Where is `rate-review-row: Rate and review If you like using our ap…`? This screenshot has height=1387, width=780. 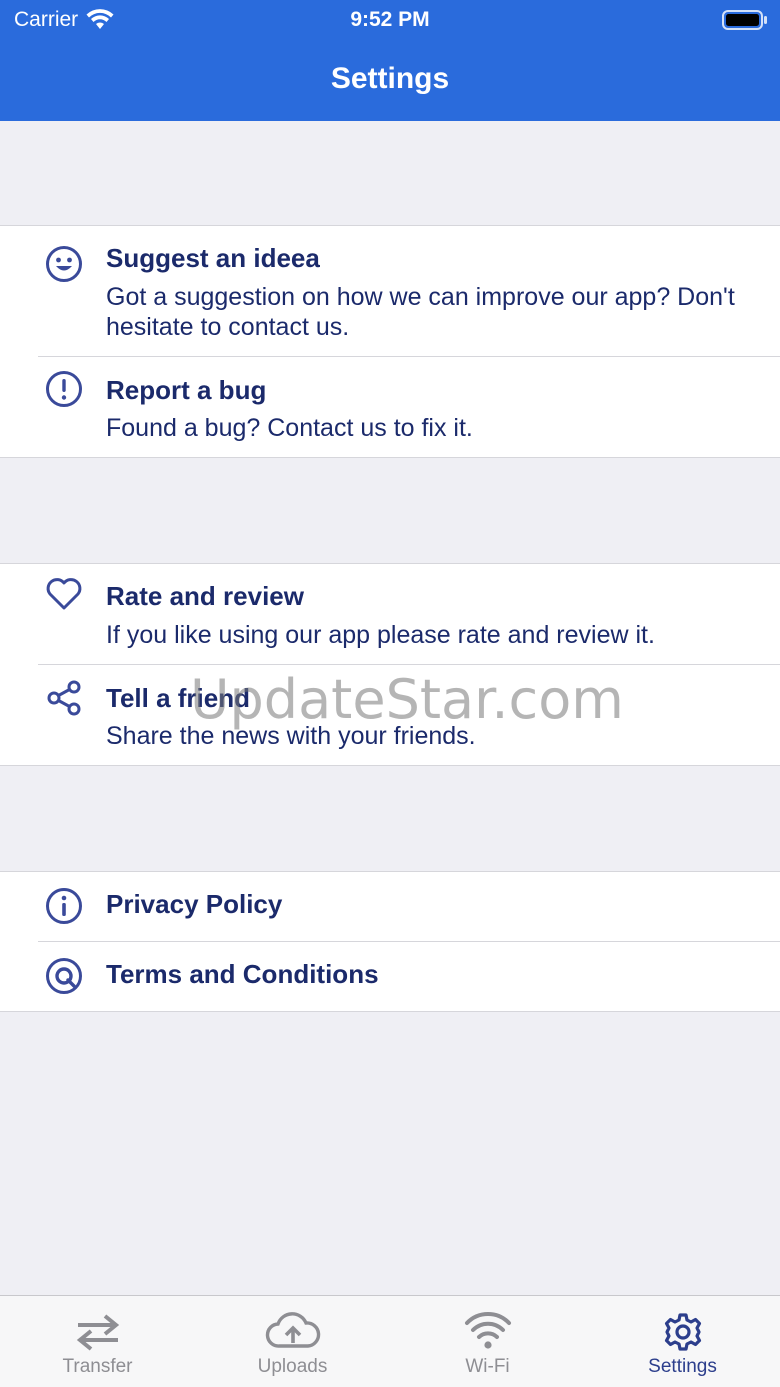
rate-review-row: Rate and review If you like using our ap… is located at coordinates (390, 614).